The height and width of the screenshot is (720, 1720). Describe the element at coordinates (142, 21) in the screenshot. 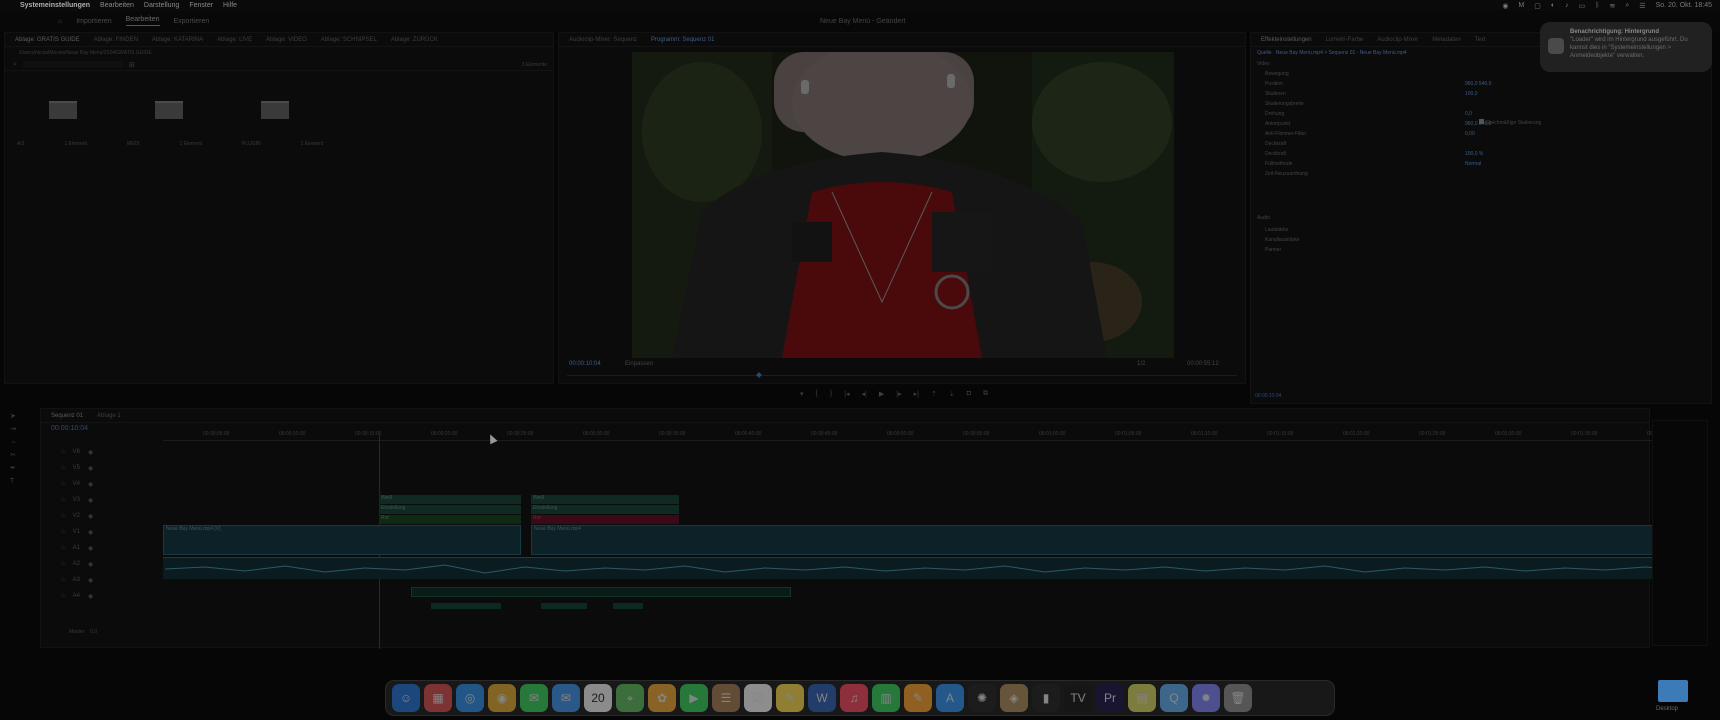

I see `tab-edit: Bearbeiten` at that location.